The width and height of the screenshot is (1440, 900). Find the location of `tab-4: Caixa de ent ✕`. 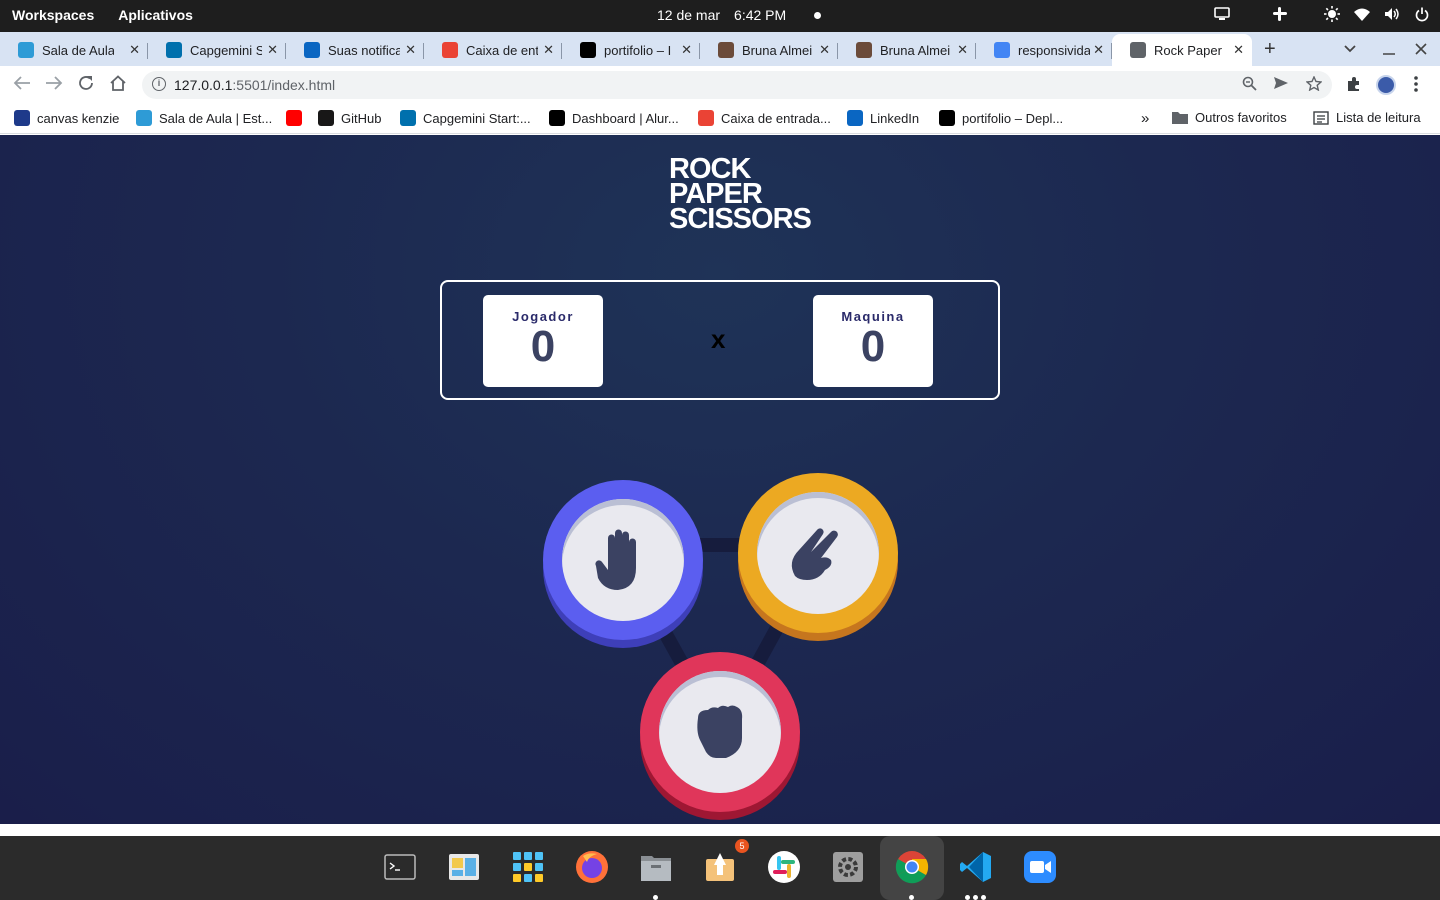

tab-4: Caixa de ent ✕ is located at coordinates (493, 50).